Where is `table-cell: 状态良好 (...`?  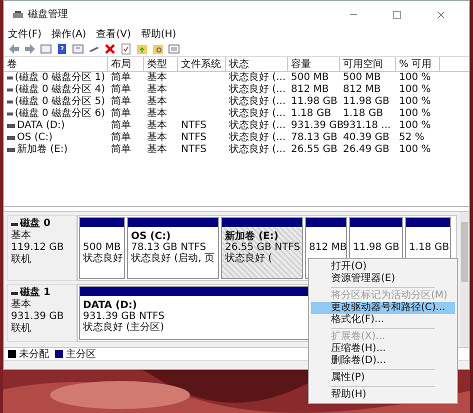
table-cell: 状态良好 (... is located at coordinates (257, 150).